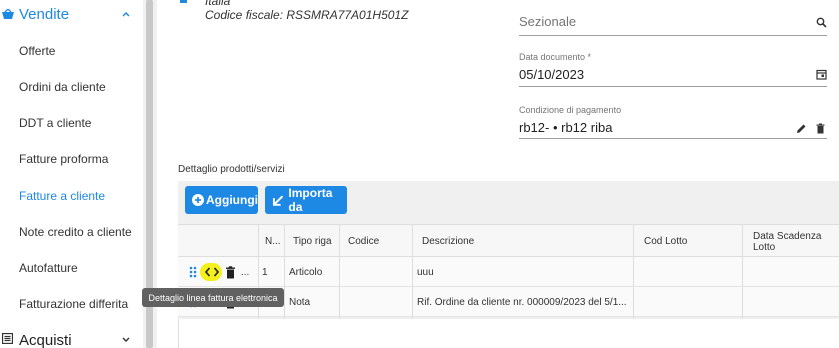 This screenshot has height=348, width=839. Describe the element at coordinates (300, 302) in the screenshot. I see `cell-tipo-riga: Nota` at that location.